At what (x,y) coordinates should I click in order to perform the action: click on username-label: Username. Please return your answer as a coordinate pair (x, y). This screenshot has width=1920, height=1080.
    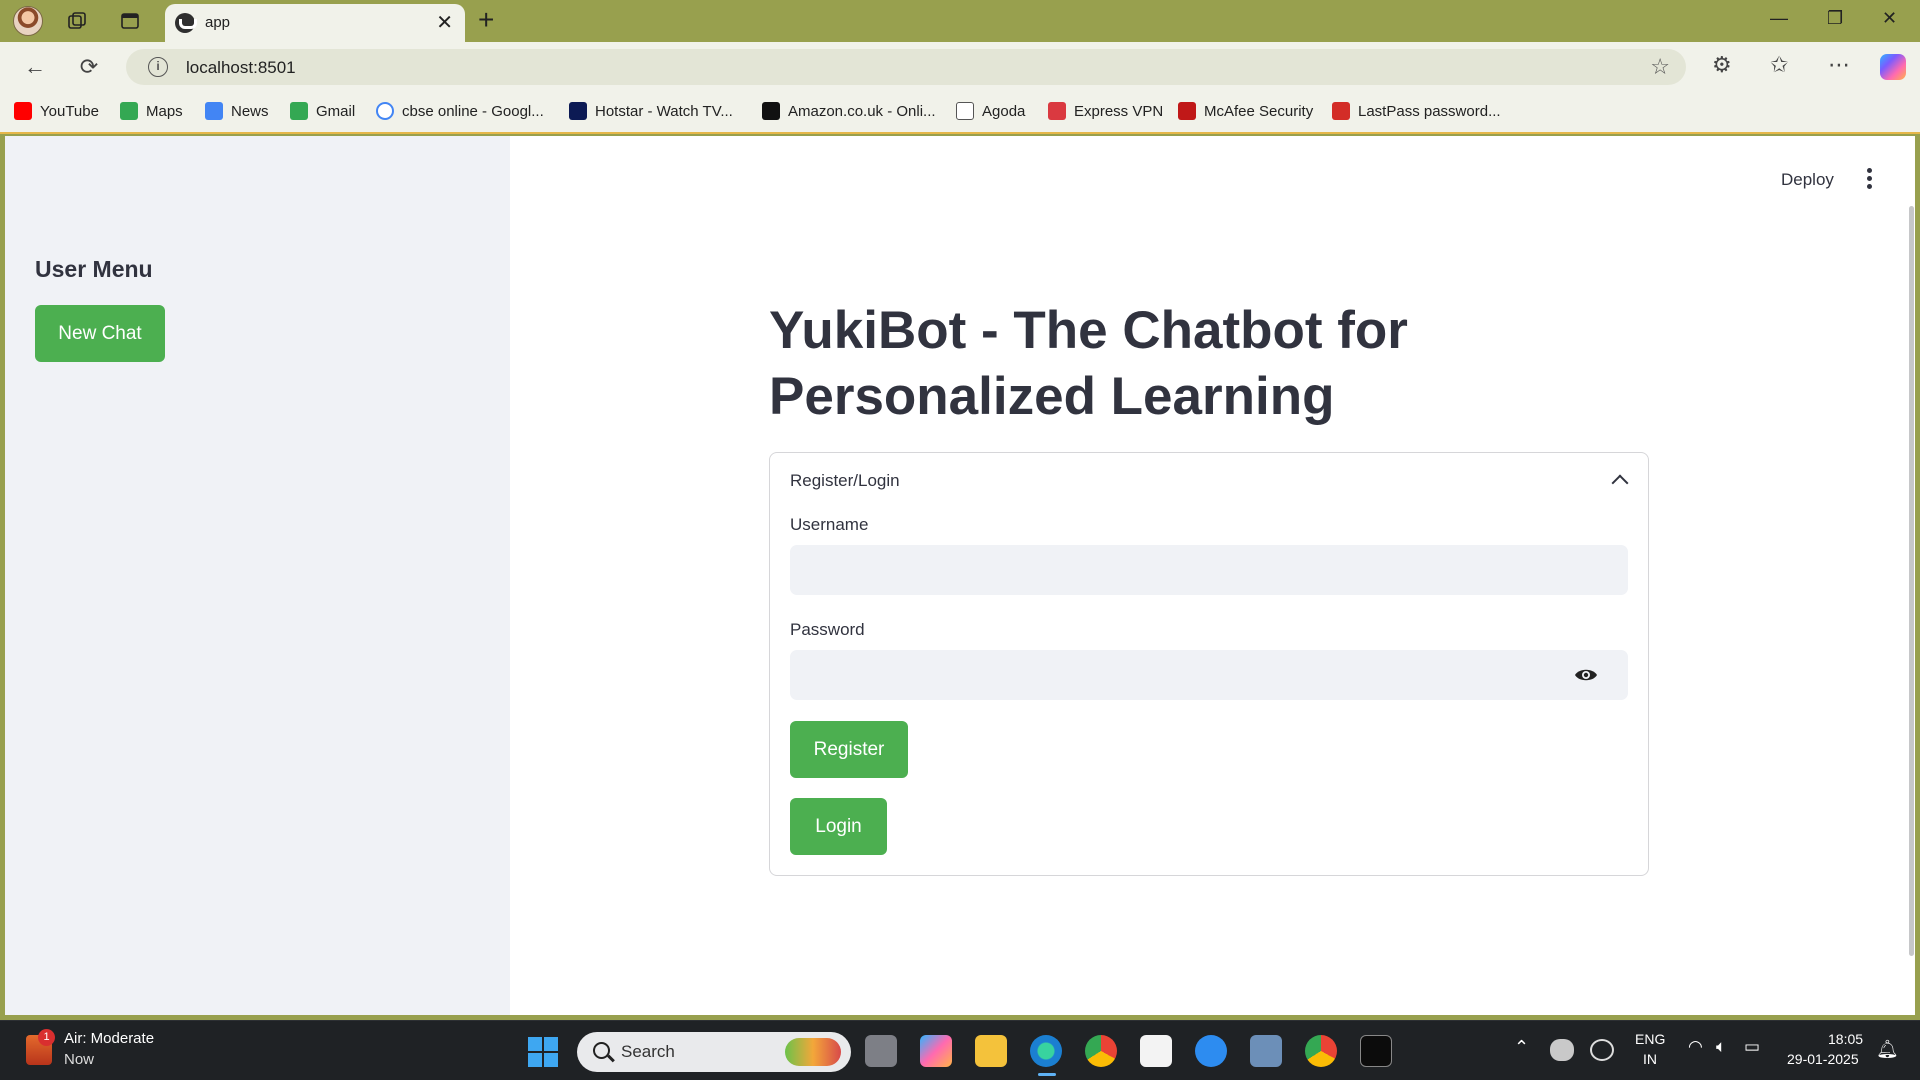
    Looking at the image, I should click on (829, 524).